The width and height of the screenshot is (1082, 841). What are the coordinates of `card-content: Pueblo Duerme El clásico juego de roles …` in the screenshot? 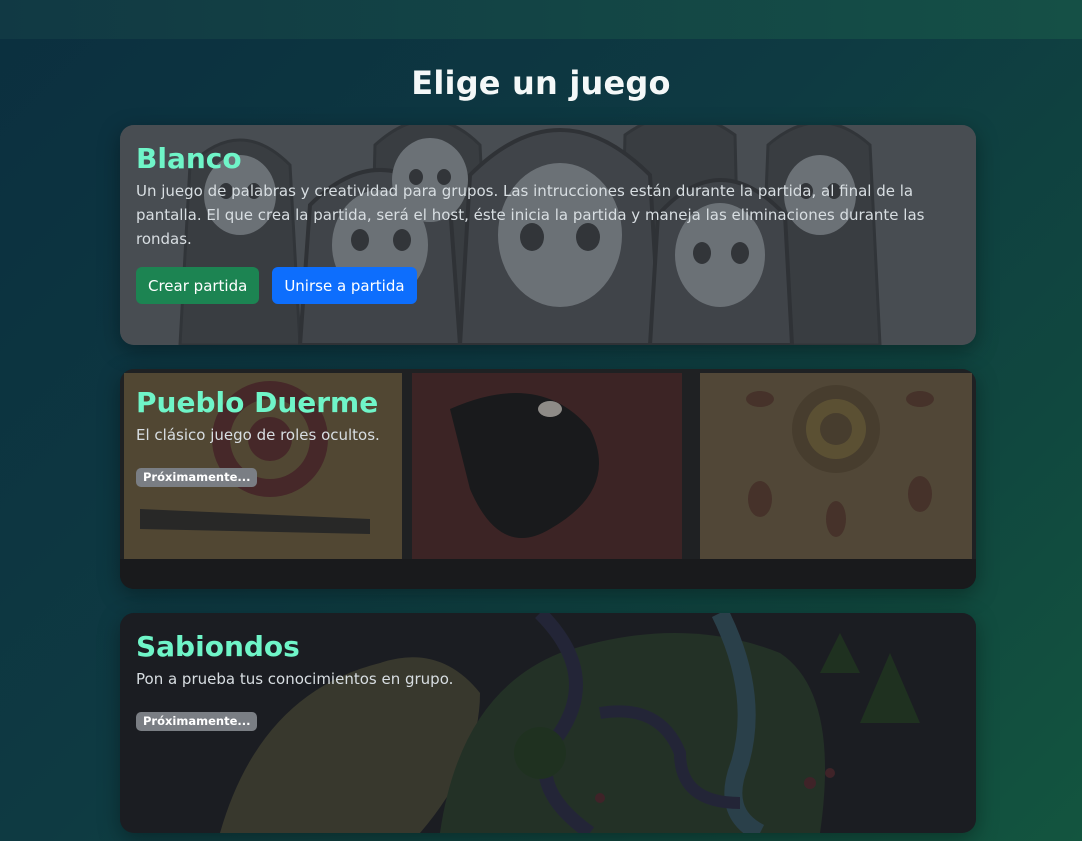 It's located at (541, 436).